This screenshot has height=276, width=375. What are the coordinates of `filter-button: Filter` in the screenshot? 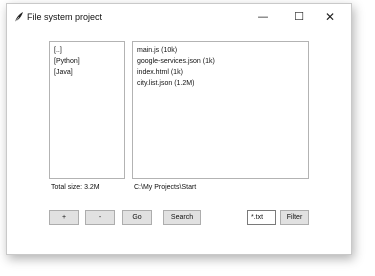 It's located at (294, 217).